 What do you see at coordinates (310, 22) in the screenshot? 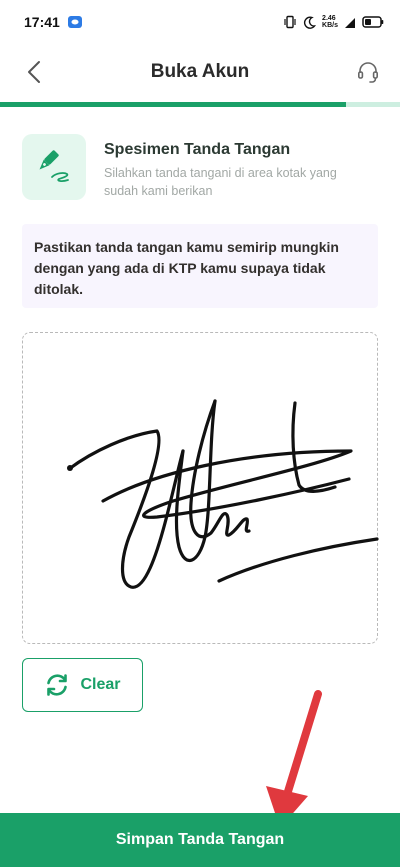
I see `moon-icon` at bounding box center [310, 22].